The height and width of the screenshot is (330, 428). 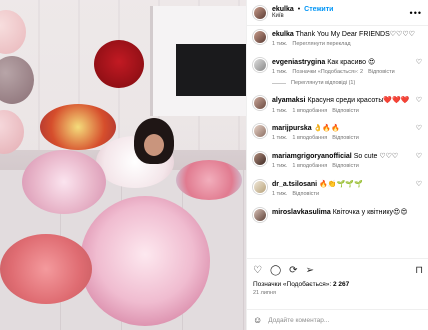 I want to click on comment-text: Как красиво 😍, so click(x=351, y=62).